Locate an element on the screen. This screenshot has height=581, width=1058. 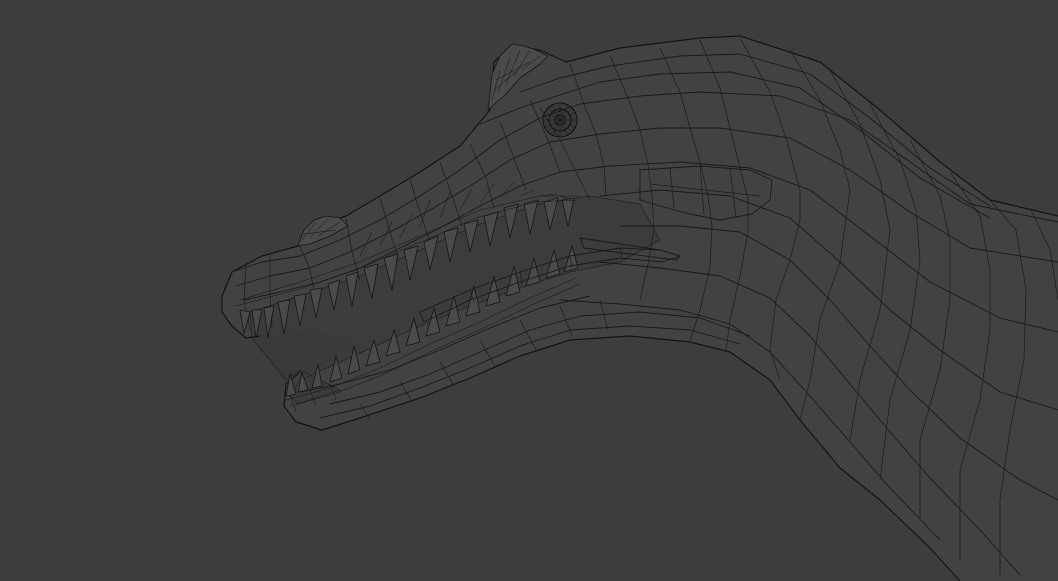
eye-mesh-icon is located at coordinates (560, 120).